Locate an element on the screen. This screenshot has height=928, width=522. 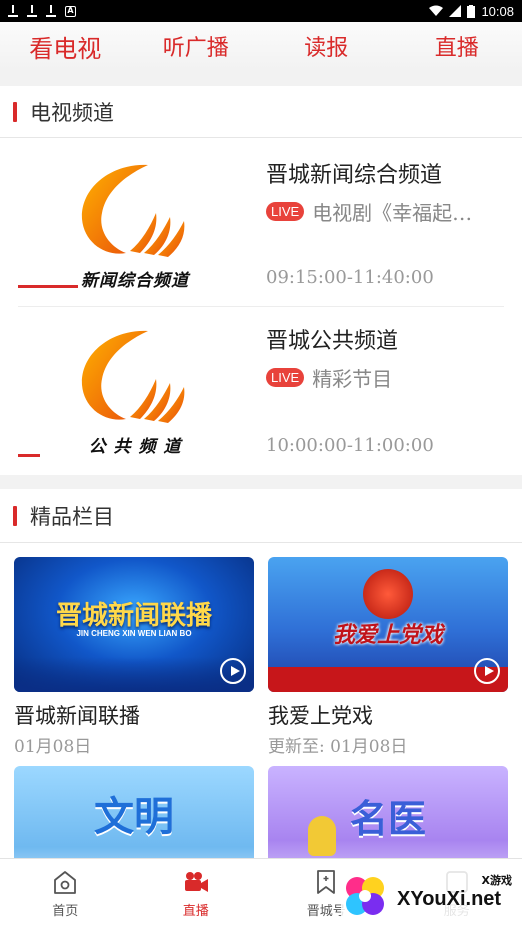
program-date: 01月08日 is located at coordinates (53, 747).